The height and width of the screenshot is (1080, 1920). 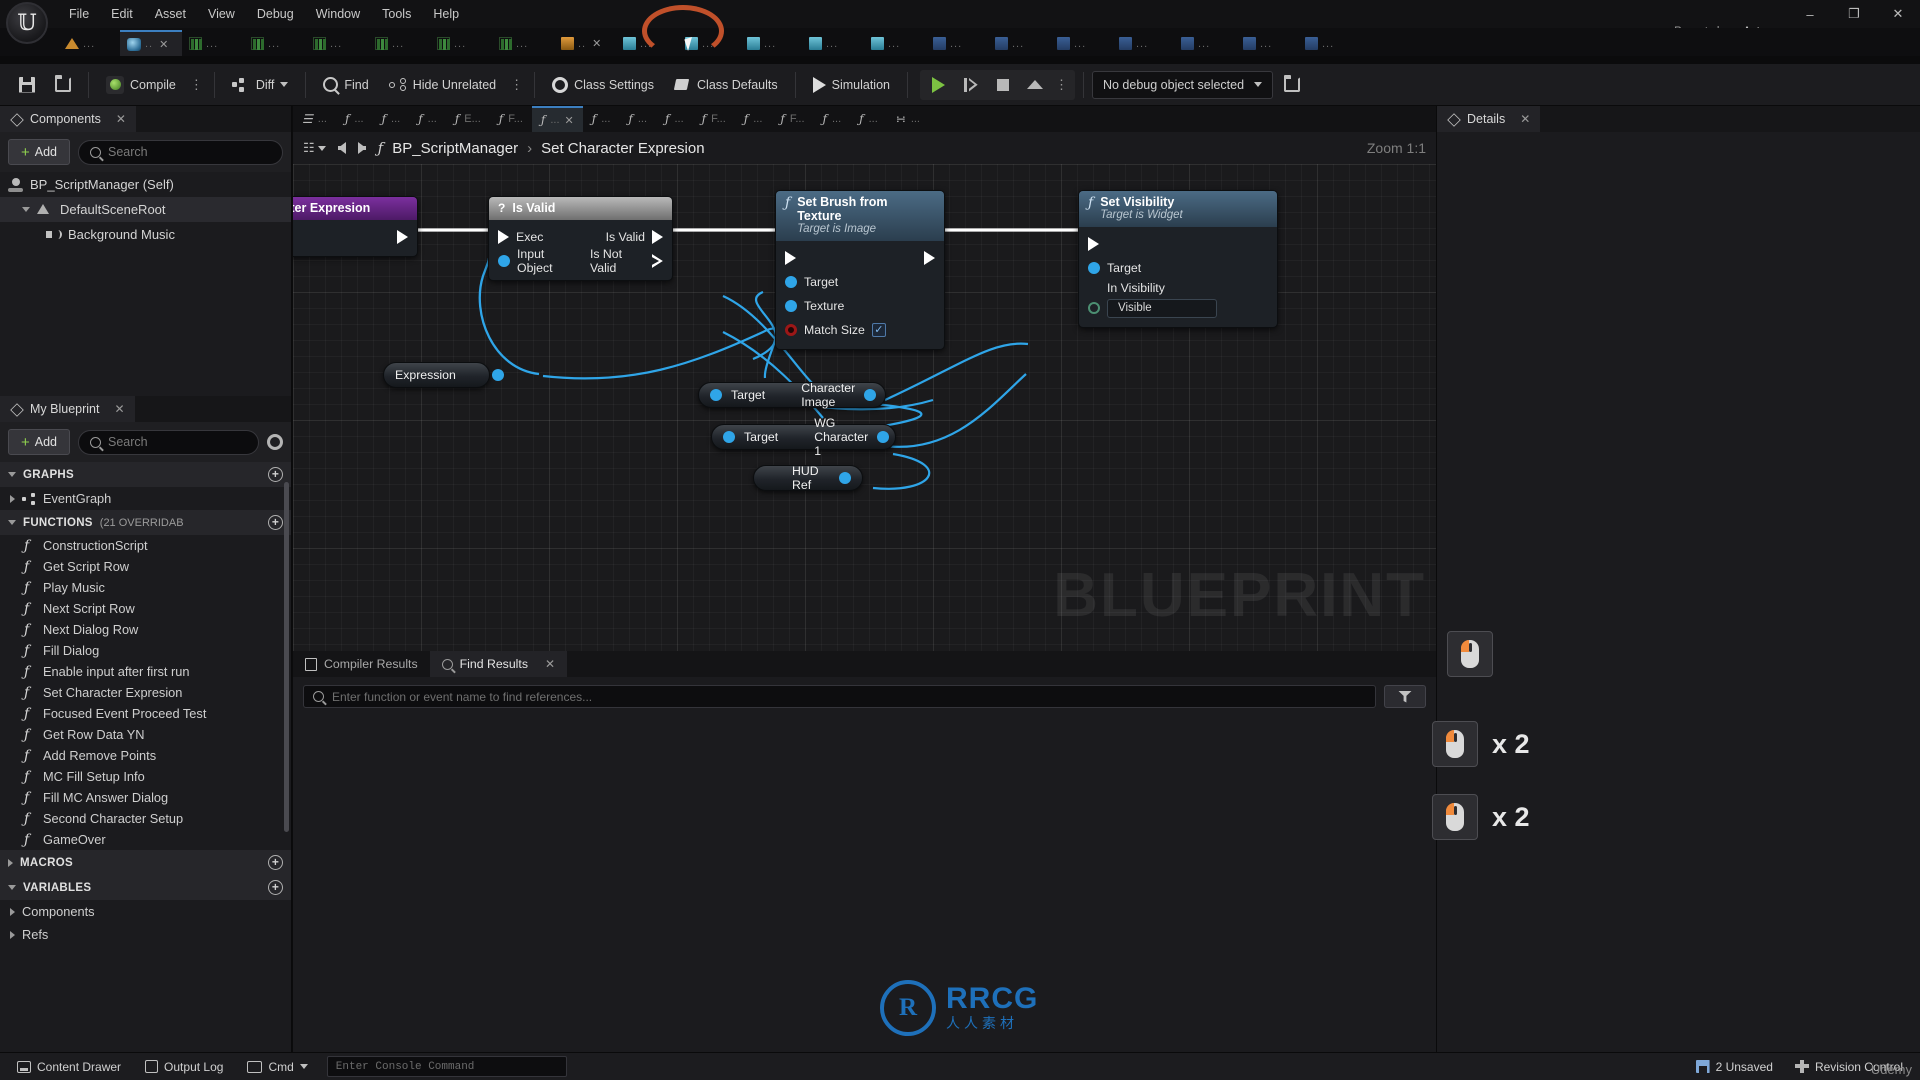 I want to click on breadcrumb-root: BP_ScriptManager, so click(x=455, y=148).